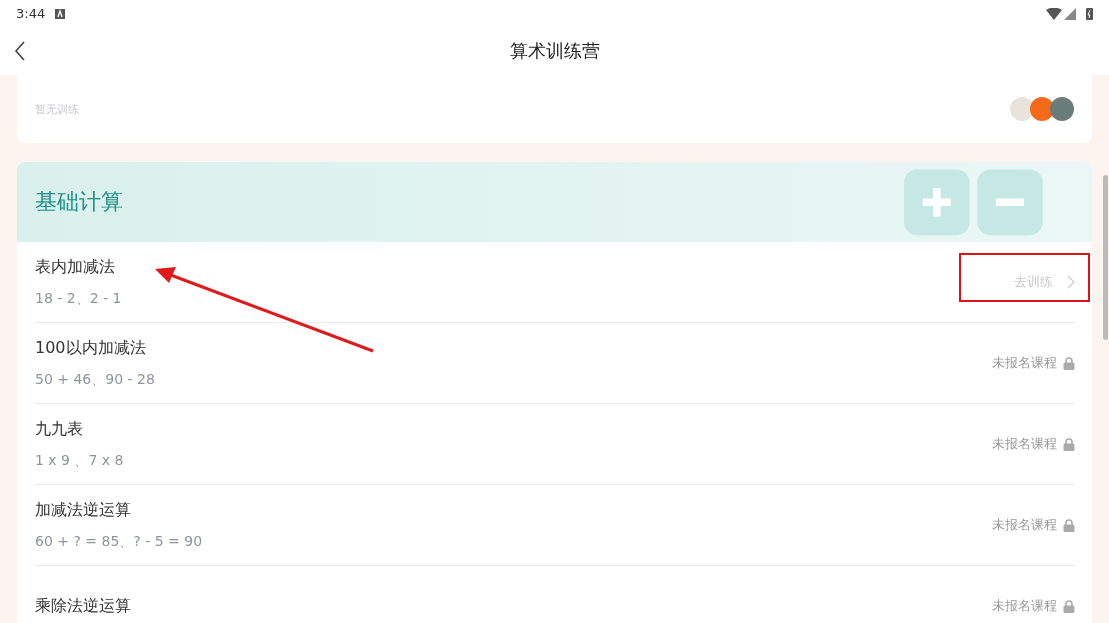  Describe the element at coordinates (59, 429) in the screenshot. I see `lesson-title: 九九表` at that location.